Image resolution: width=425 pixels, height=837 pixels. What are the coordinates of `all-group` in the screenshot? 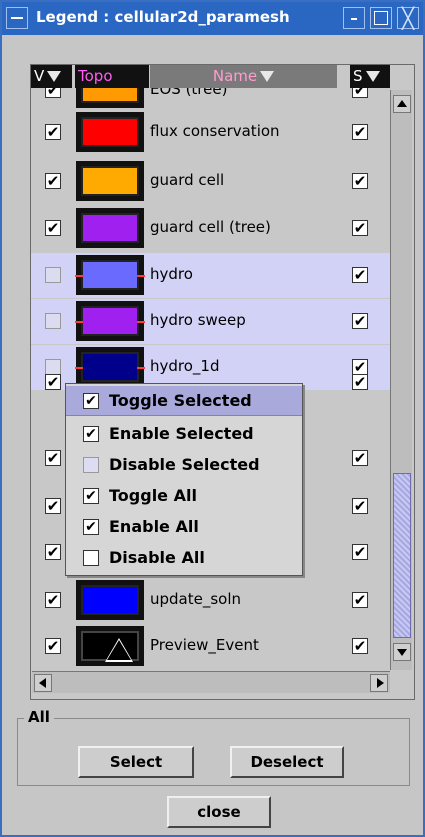 It's located at (213, 752).